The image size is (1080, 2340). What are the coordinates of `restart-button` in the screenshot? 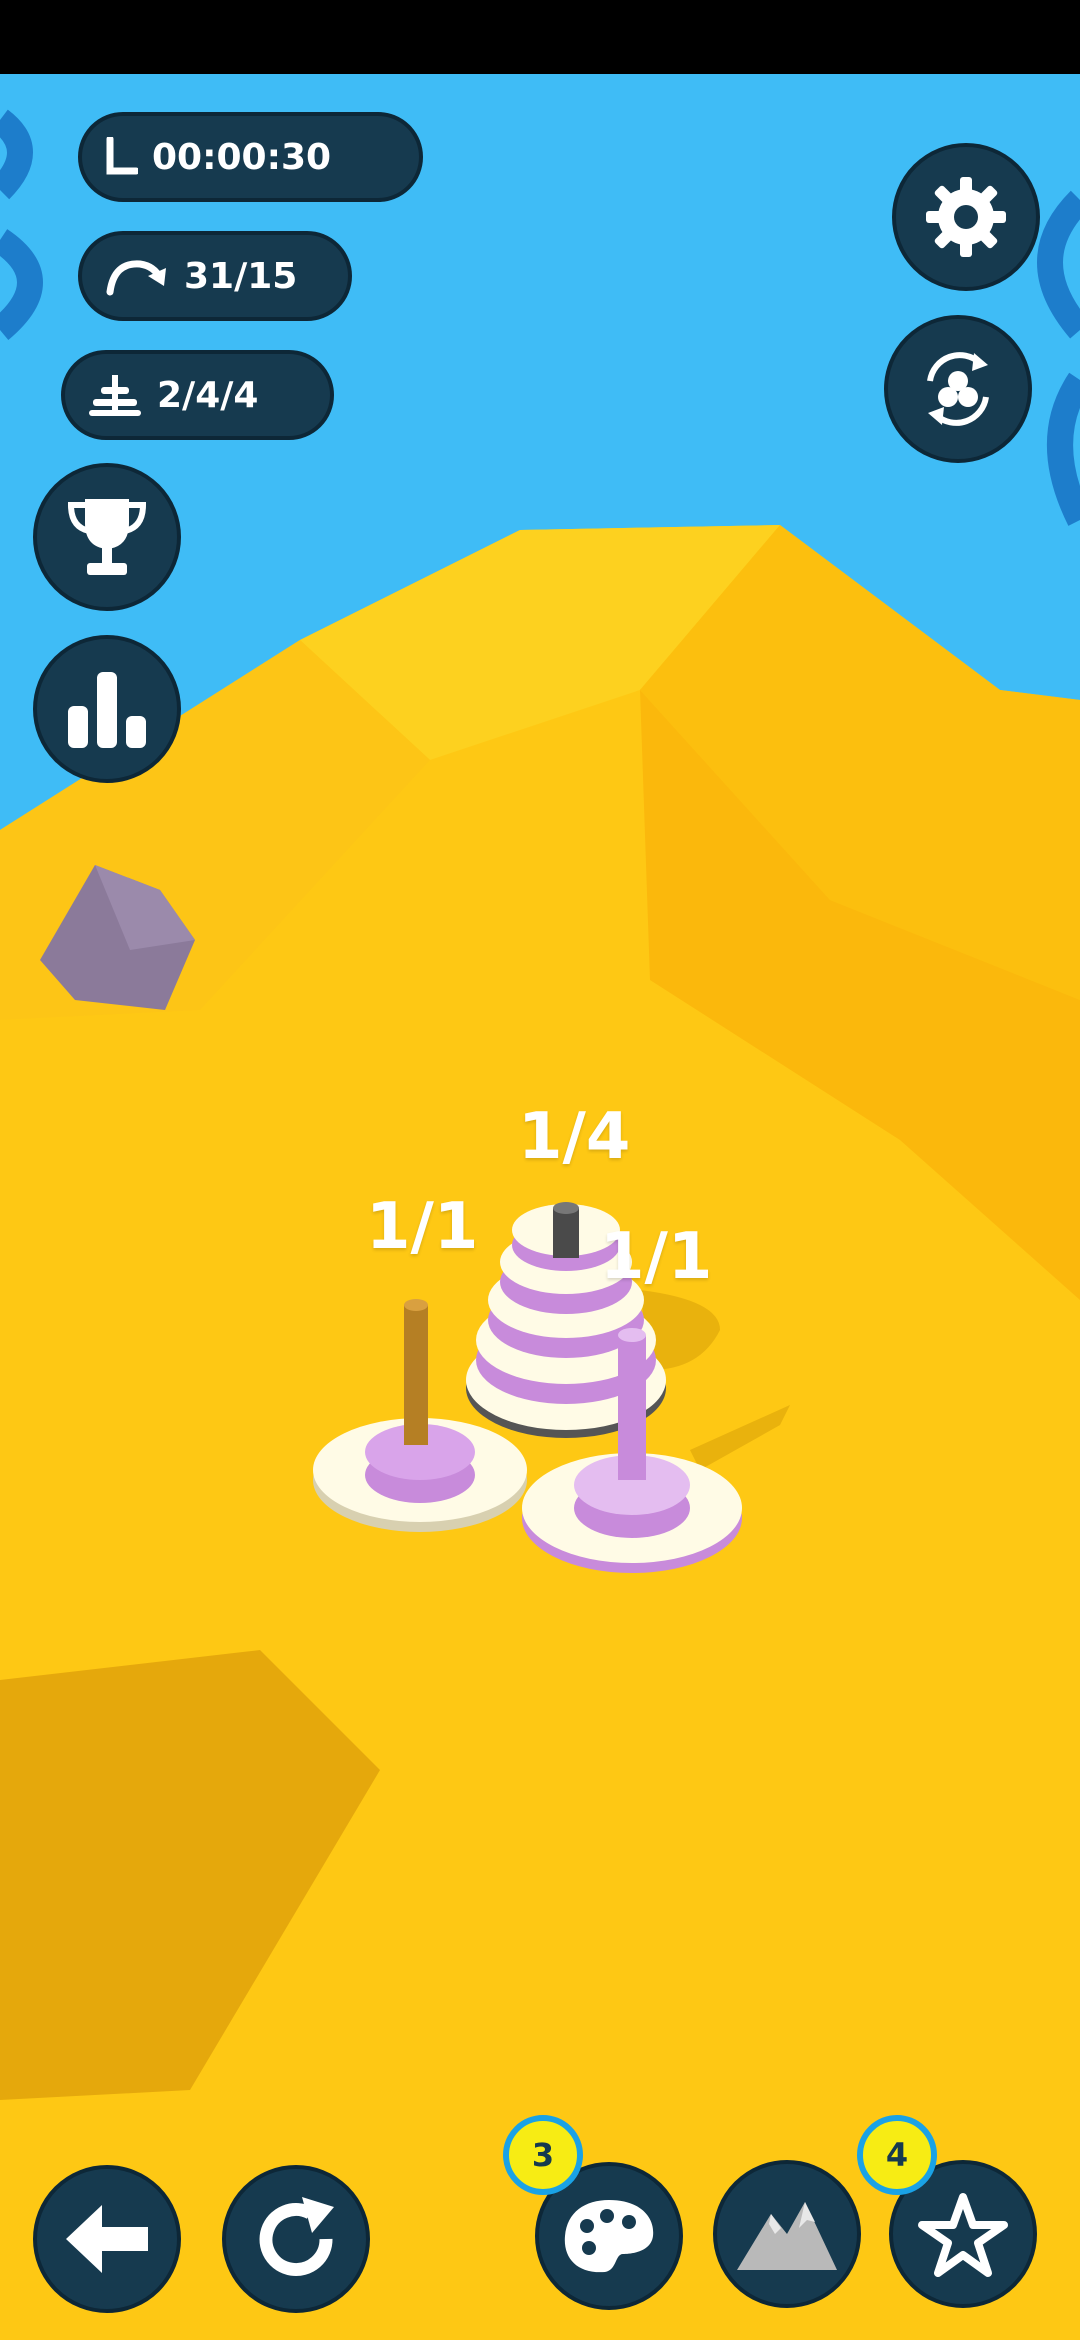 It's located at (296, 2239).